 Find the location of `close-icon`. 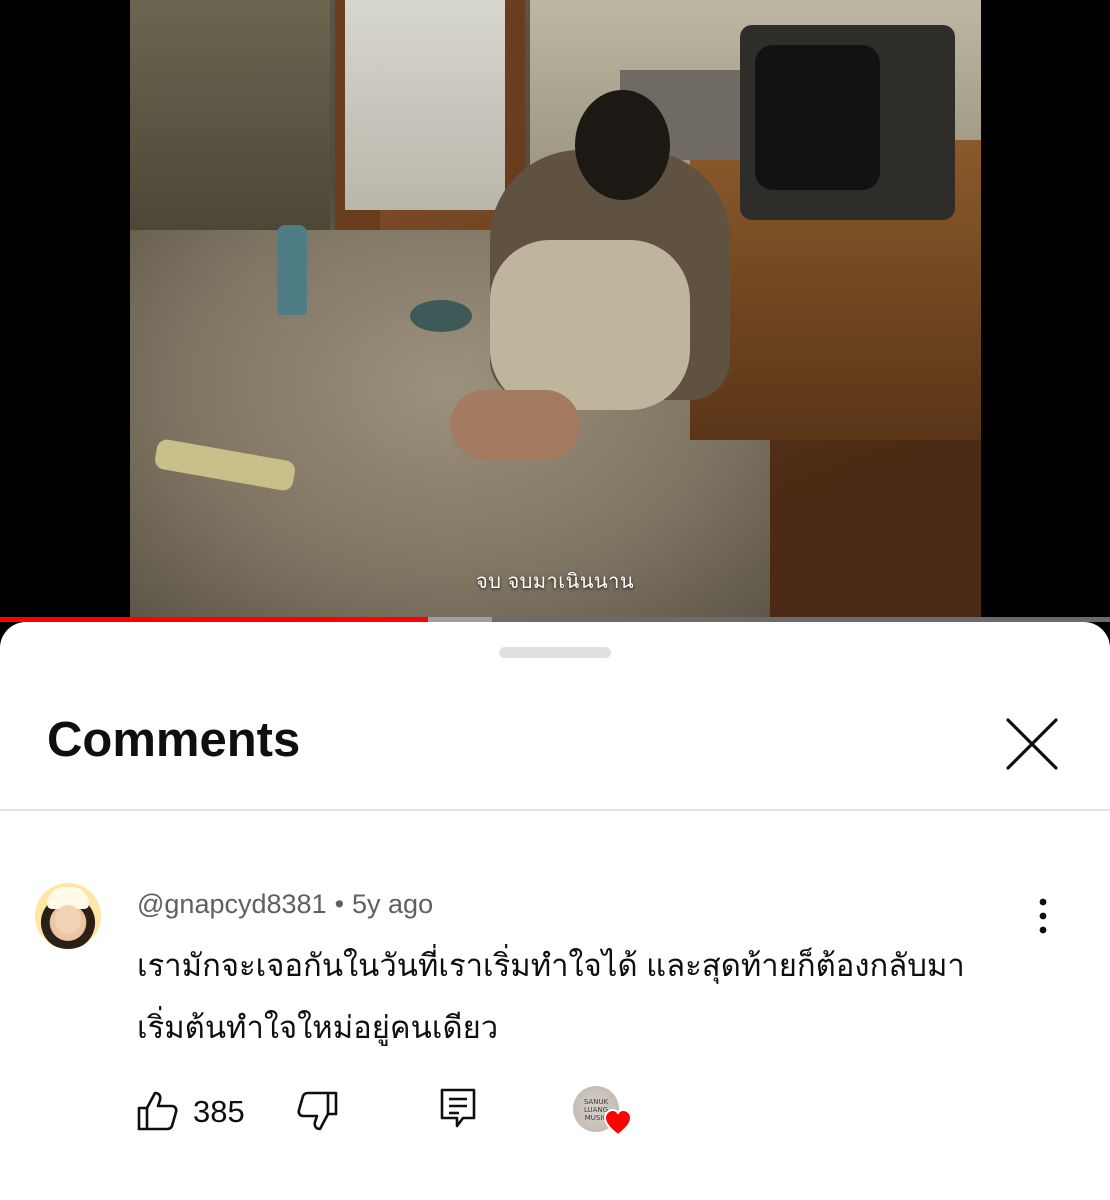

close-icon is located at coordinates (1032, 744).